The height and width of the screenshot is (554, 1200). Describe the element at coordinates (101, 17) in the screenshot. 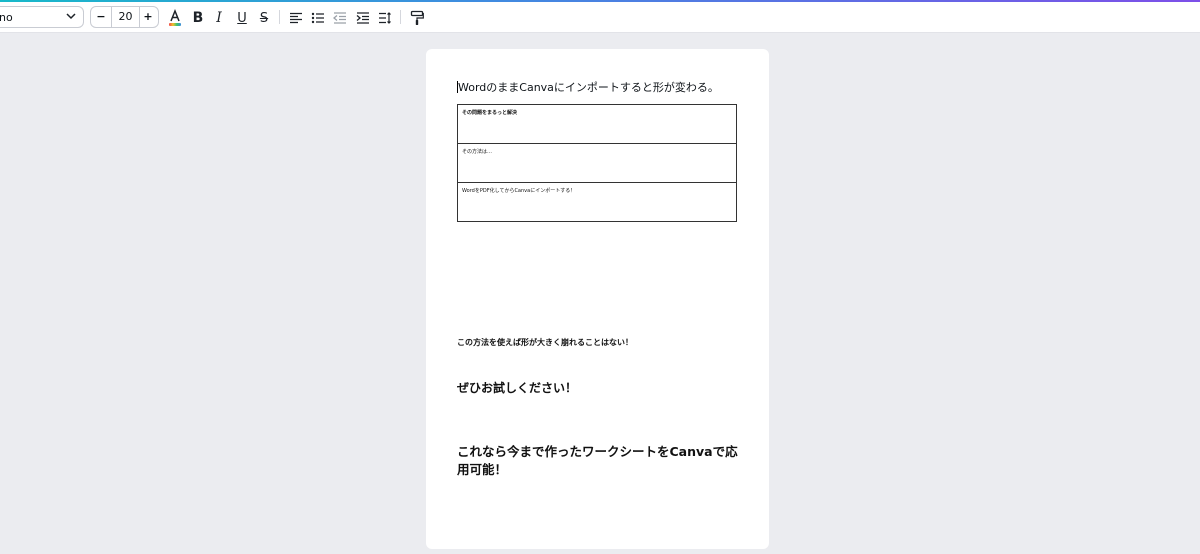

I see `decrease-font-size-button: −` at that location.